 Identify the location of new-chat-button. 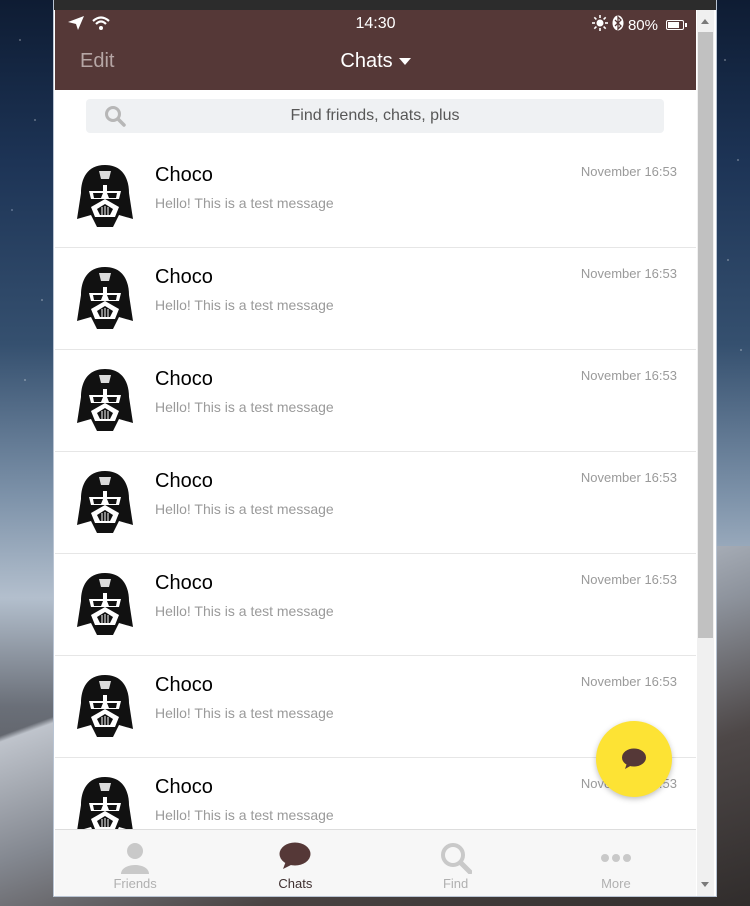
(634, 759).